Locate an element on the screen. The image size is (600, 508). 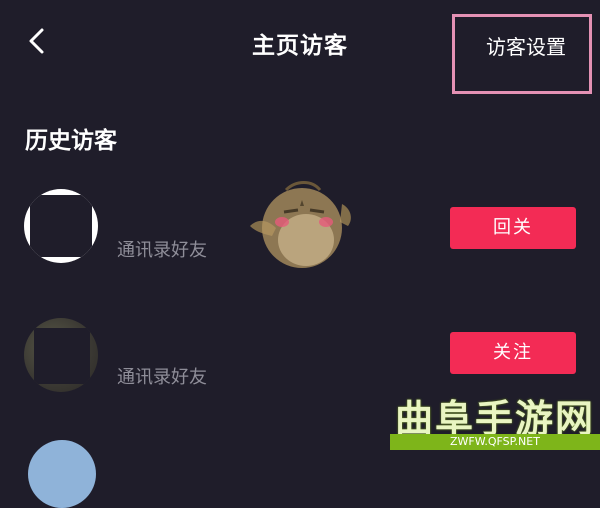
section-title: 历史访客 is located at coordinates (71, 141).